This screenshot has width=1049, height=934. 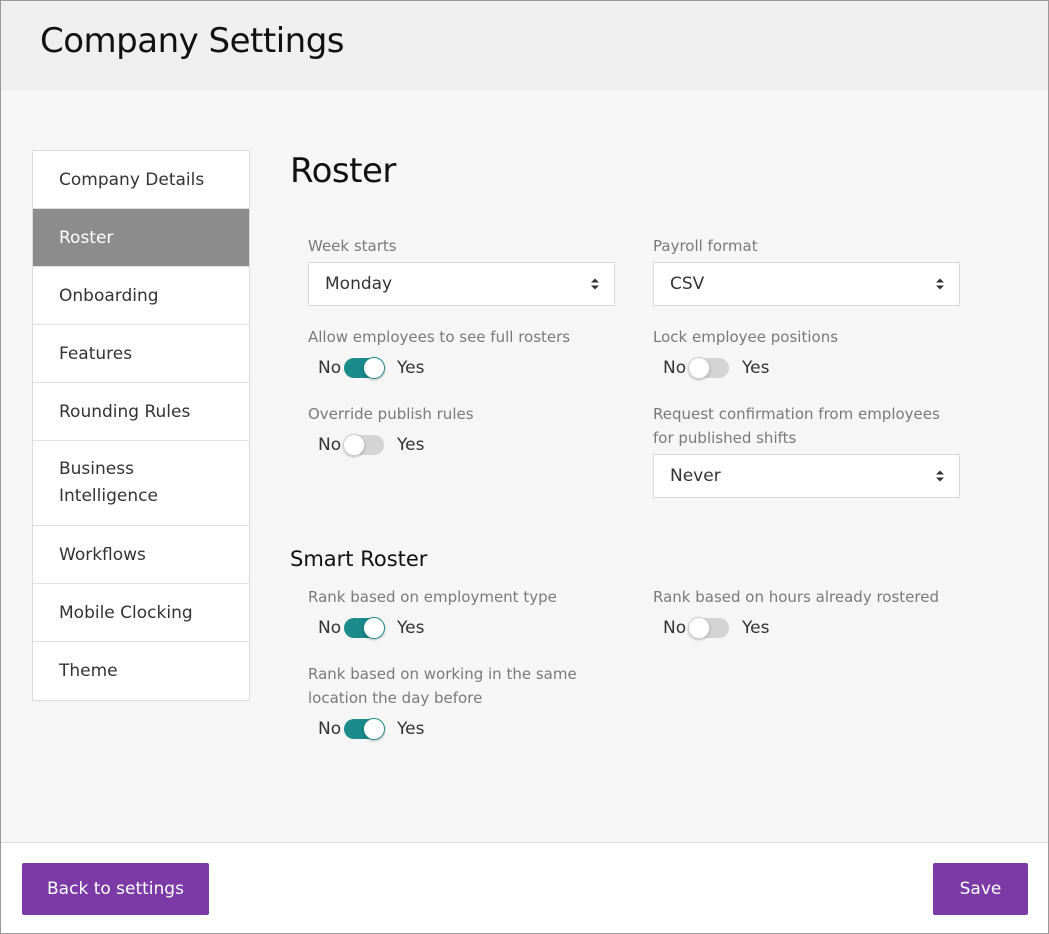 I want to click on sidebar-item-company-details: Company Details, so click(x=141, y=180).